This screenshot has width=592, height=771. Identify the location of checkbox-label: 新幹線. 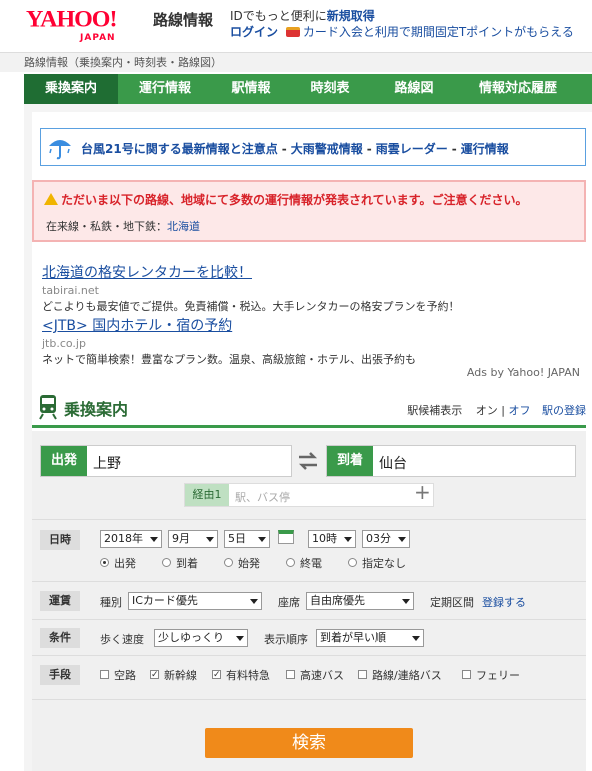
(180, 675).